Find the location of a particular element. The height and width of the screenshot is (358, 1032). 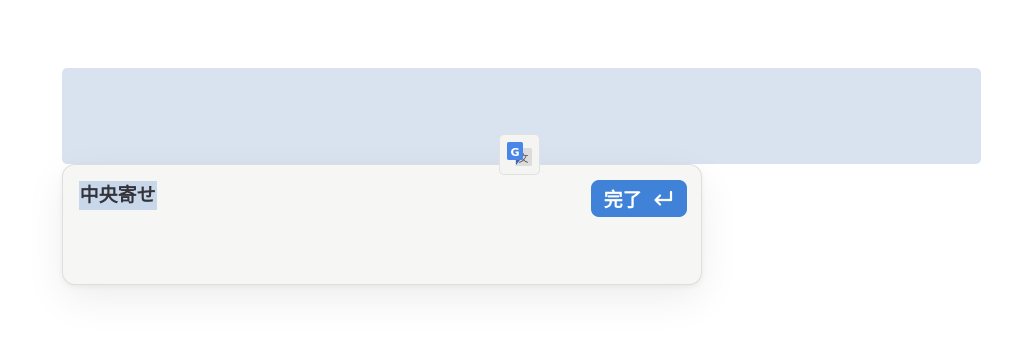

enter-return-icon is located at coordinates (663, 198).